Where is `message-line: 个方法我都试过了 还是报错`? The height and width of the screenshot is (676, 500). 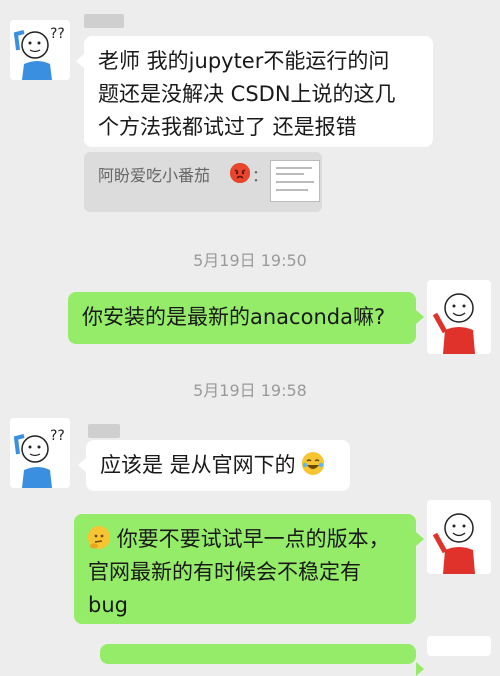 message-line: 个方法我都试过了 还是报错 is located at coordinates (227, 127).